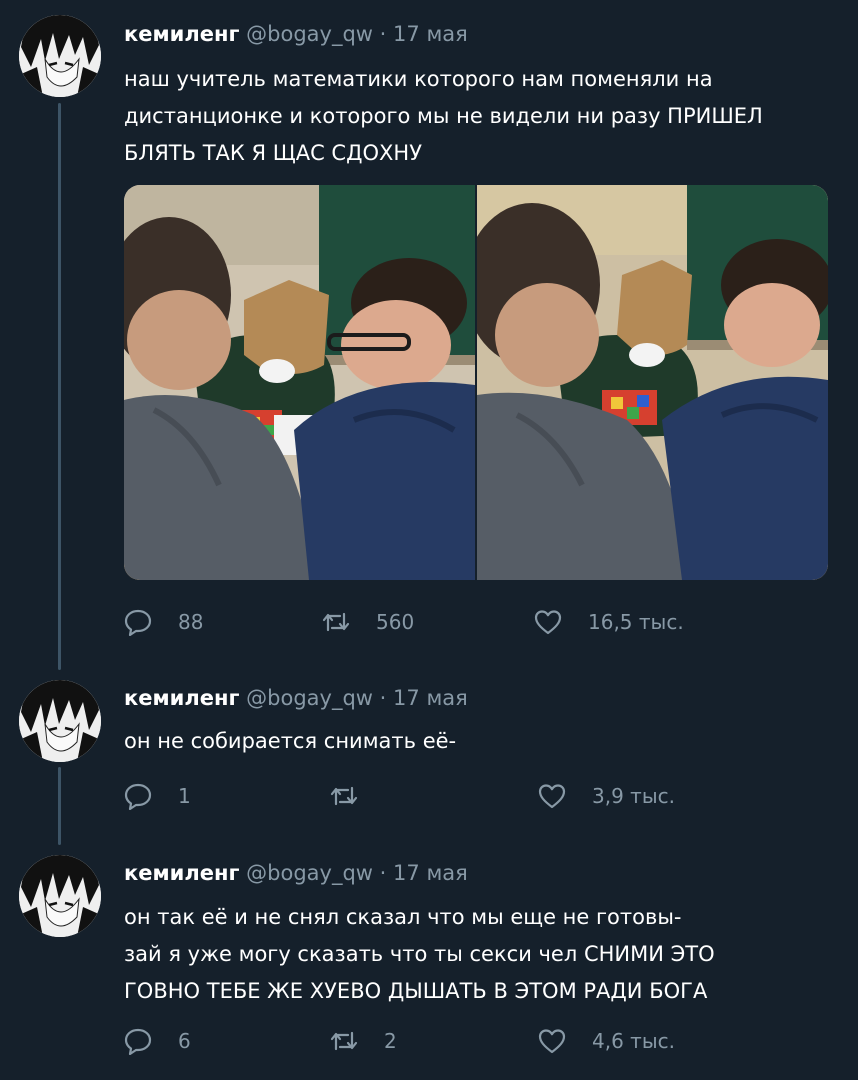  I want to click on reply-action: 88, so click(163, 622).